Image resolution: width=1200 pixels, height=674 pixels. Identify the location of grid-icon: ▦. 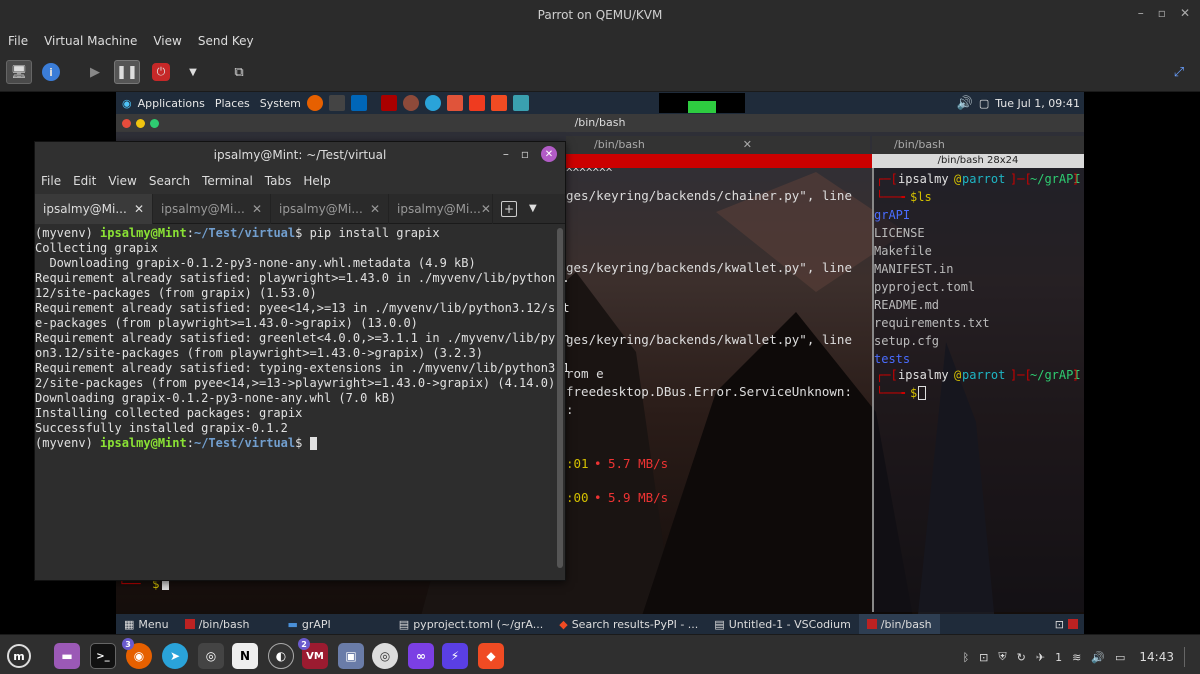
(129, 624).